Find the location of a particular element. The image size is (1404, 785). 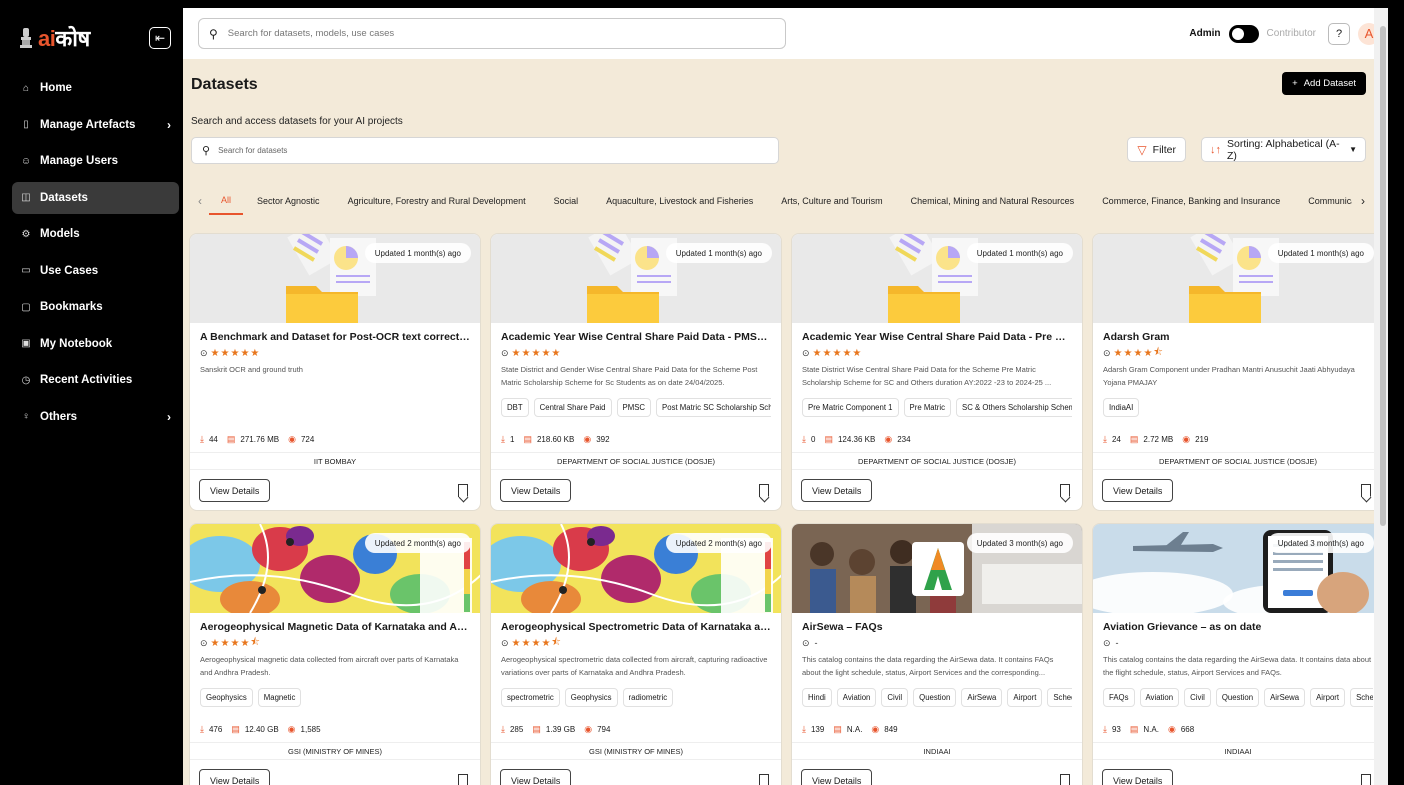

tab-aquaculture-livestock-and-fisheries: Aquaculture, Livestock and Fisheries is located at coordinates (679, 201).